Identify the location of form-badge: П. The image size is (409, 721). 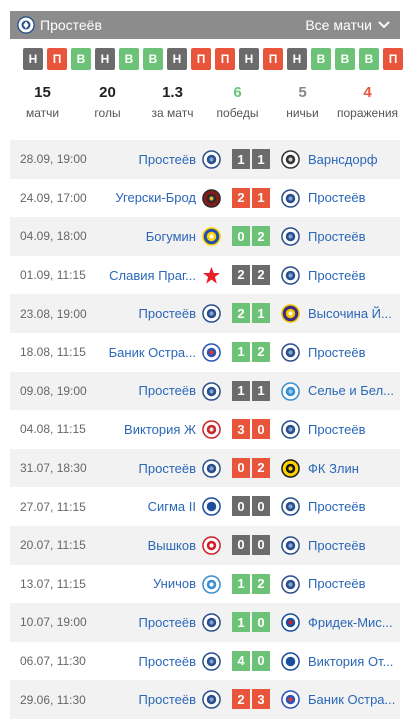
(225, 59).